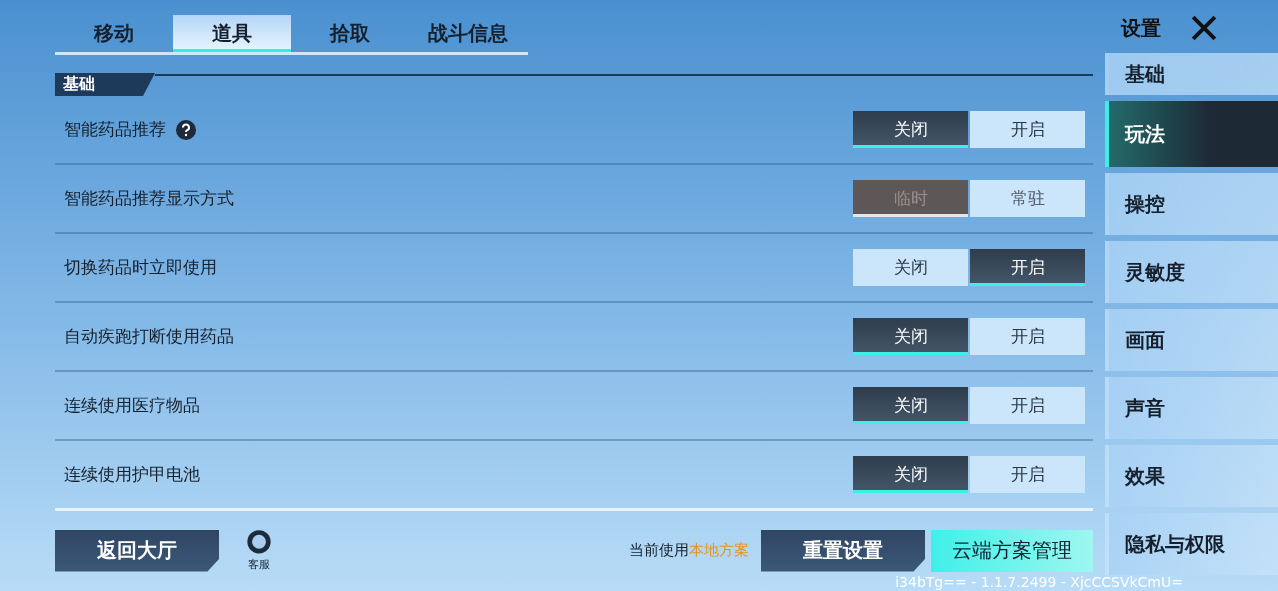  What do you see at coordinates (1191, 272) in the screenshot?
I see `sidebar-item: 灵敏度` at bounding box center [1191, 272].